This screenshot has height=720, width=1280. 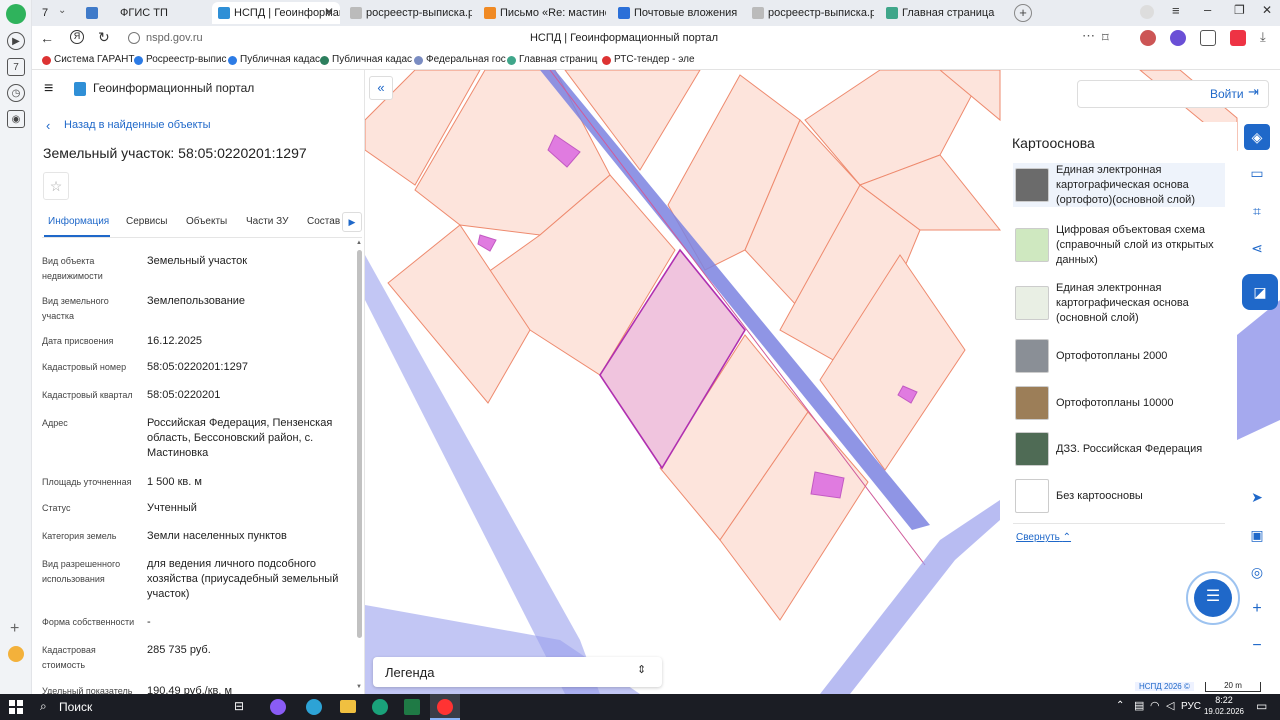 I want to click on notifications-icon: ▭, so click(x=1261, y=706).